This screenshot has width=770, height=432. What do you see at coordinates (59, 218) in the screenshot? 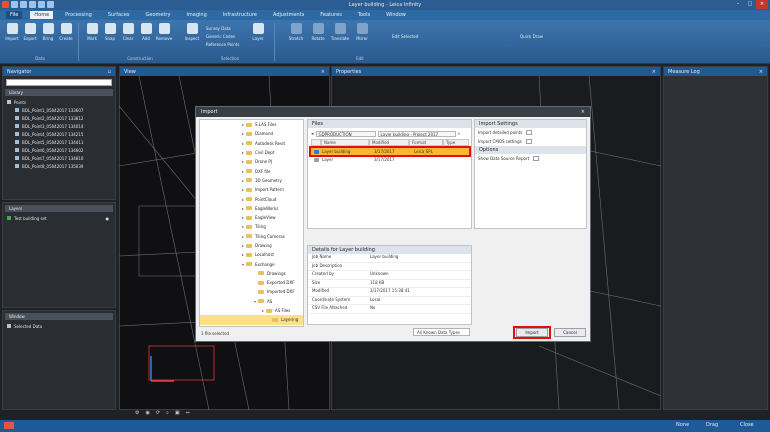
I see `layer-item: Test building set ●` at bounding box center [59, 218].